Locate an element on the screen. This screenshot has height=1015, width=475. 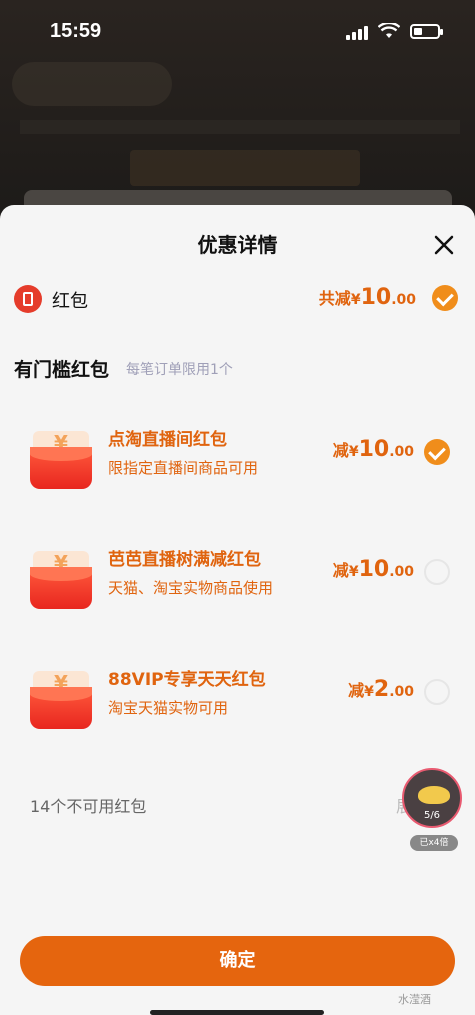
wifi-icon is located at coordinates (389, 30).